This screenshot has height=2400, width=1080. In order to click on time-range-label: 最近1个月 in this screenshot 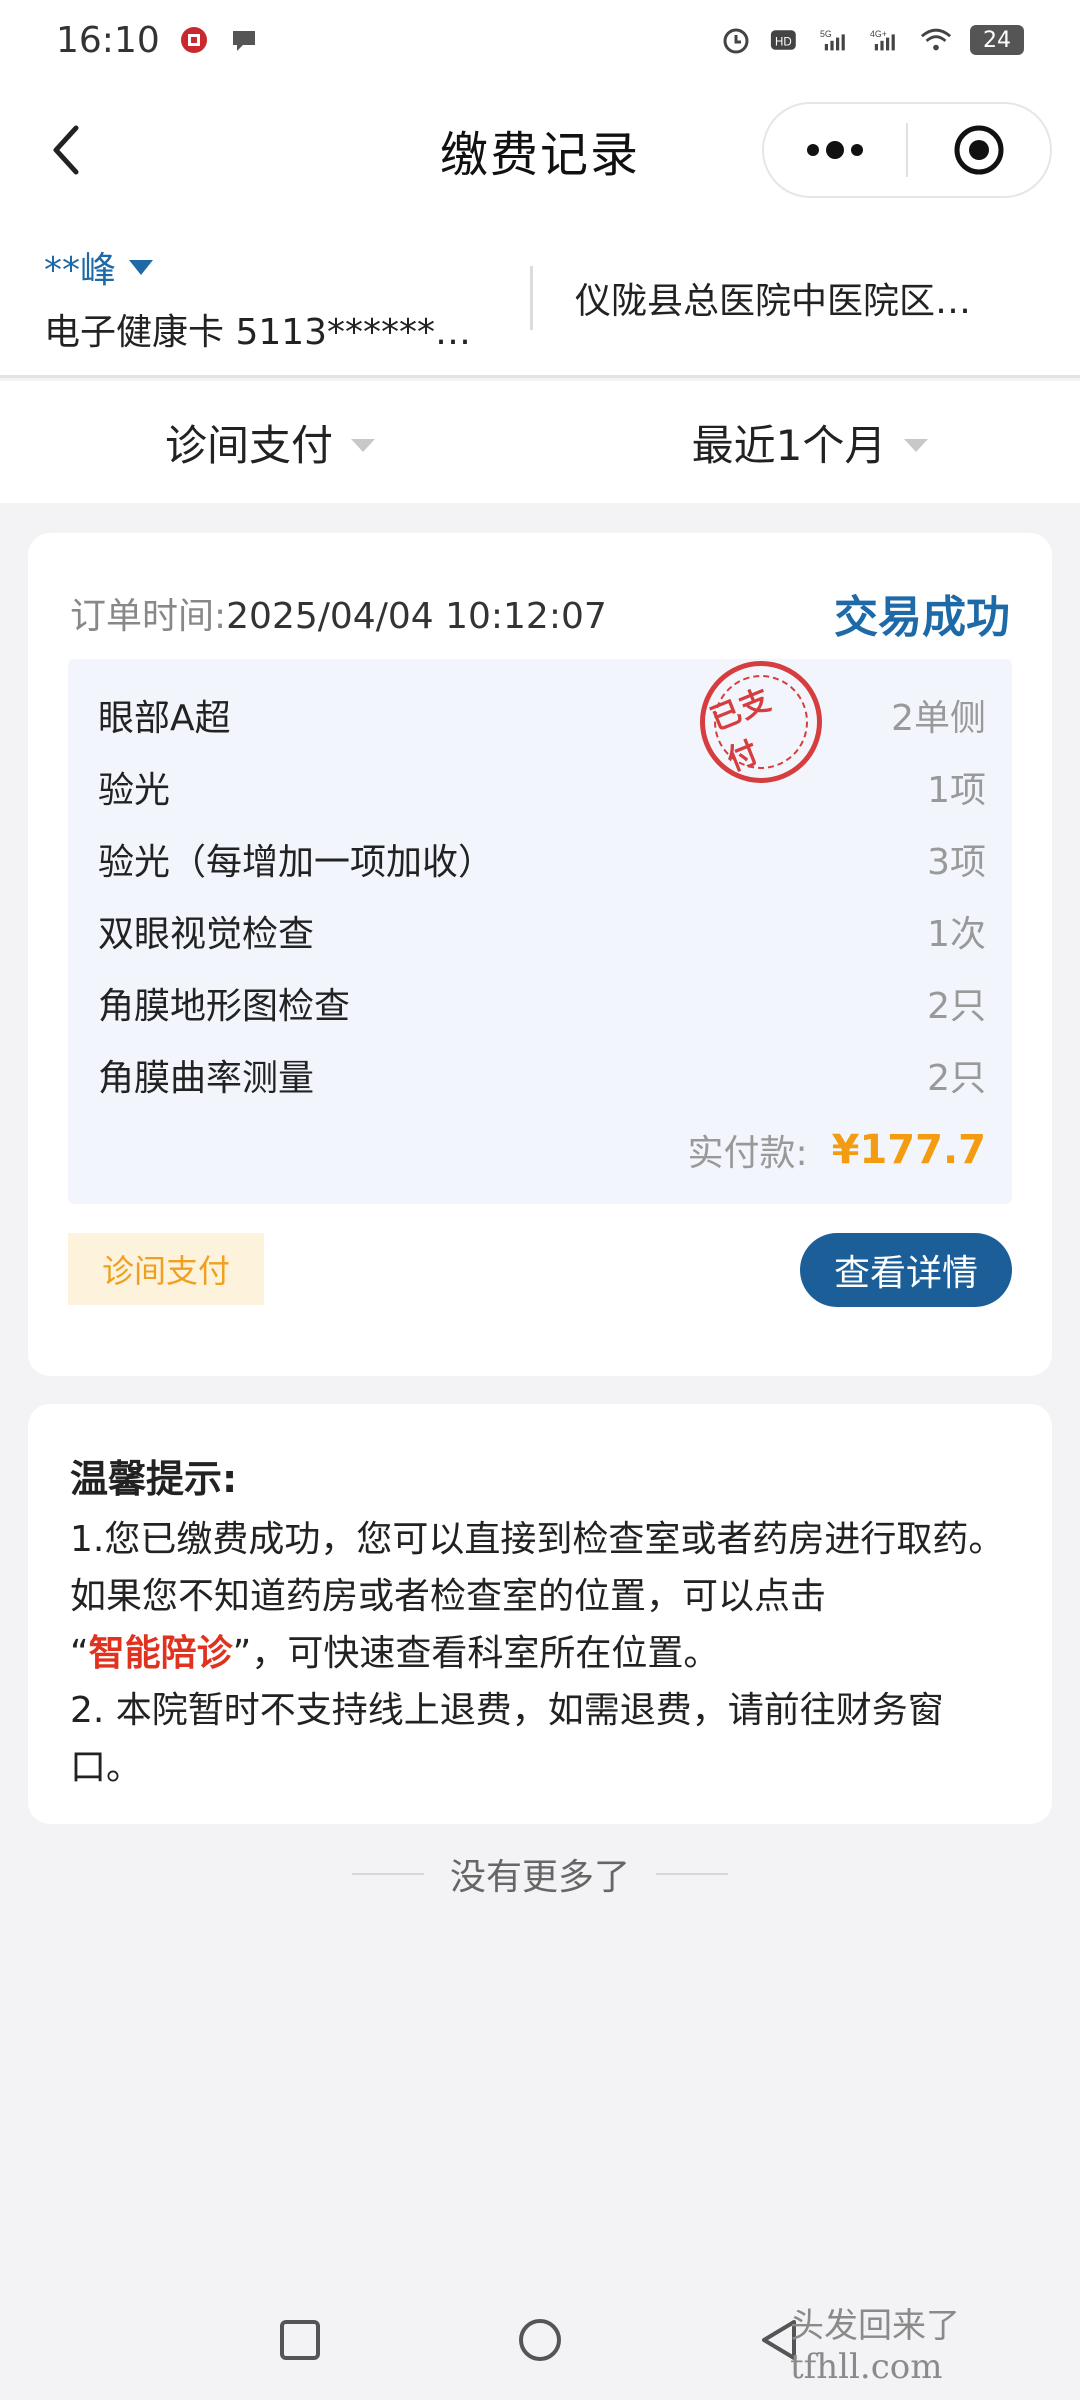, I will do `click(789, 445)`.